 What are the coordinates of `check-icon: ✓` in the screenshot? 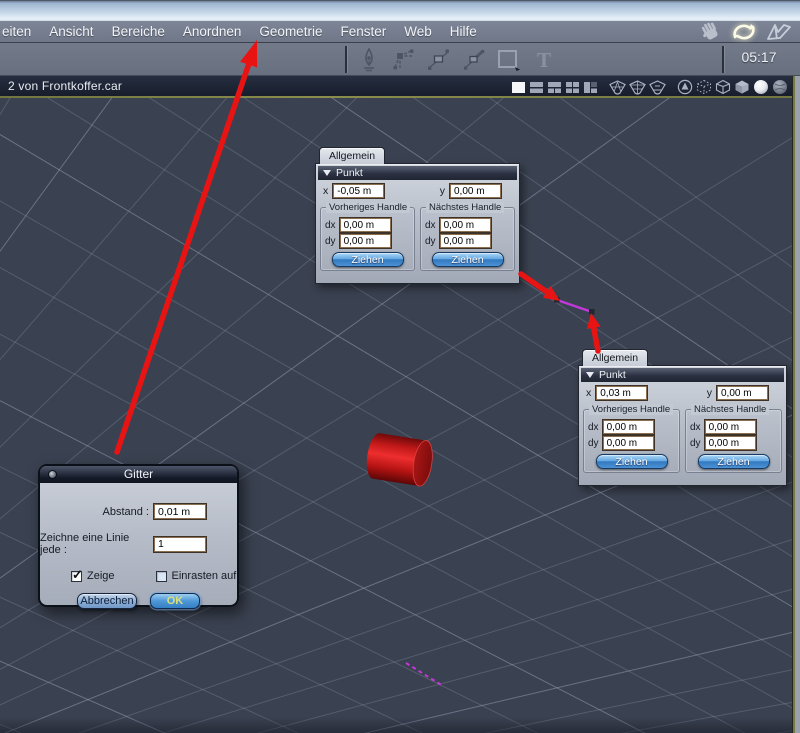 It's located at (77, 574).